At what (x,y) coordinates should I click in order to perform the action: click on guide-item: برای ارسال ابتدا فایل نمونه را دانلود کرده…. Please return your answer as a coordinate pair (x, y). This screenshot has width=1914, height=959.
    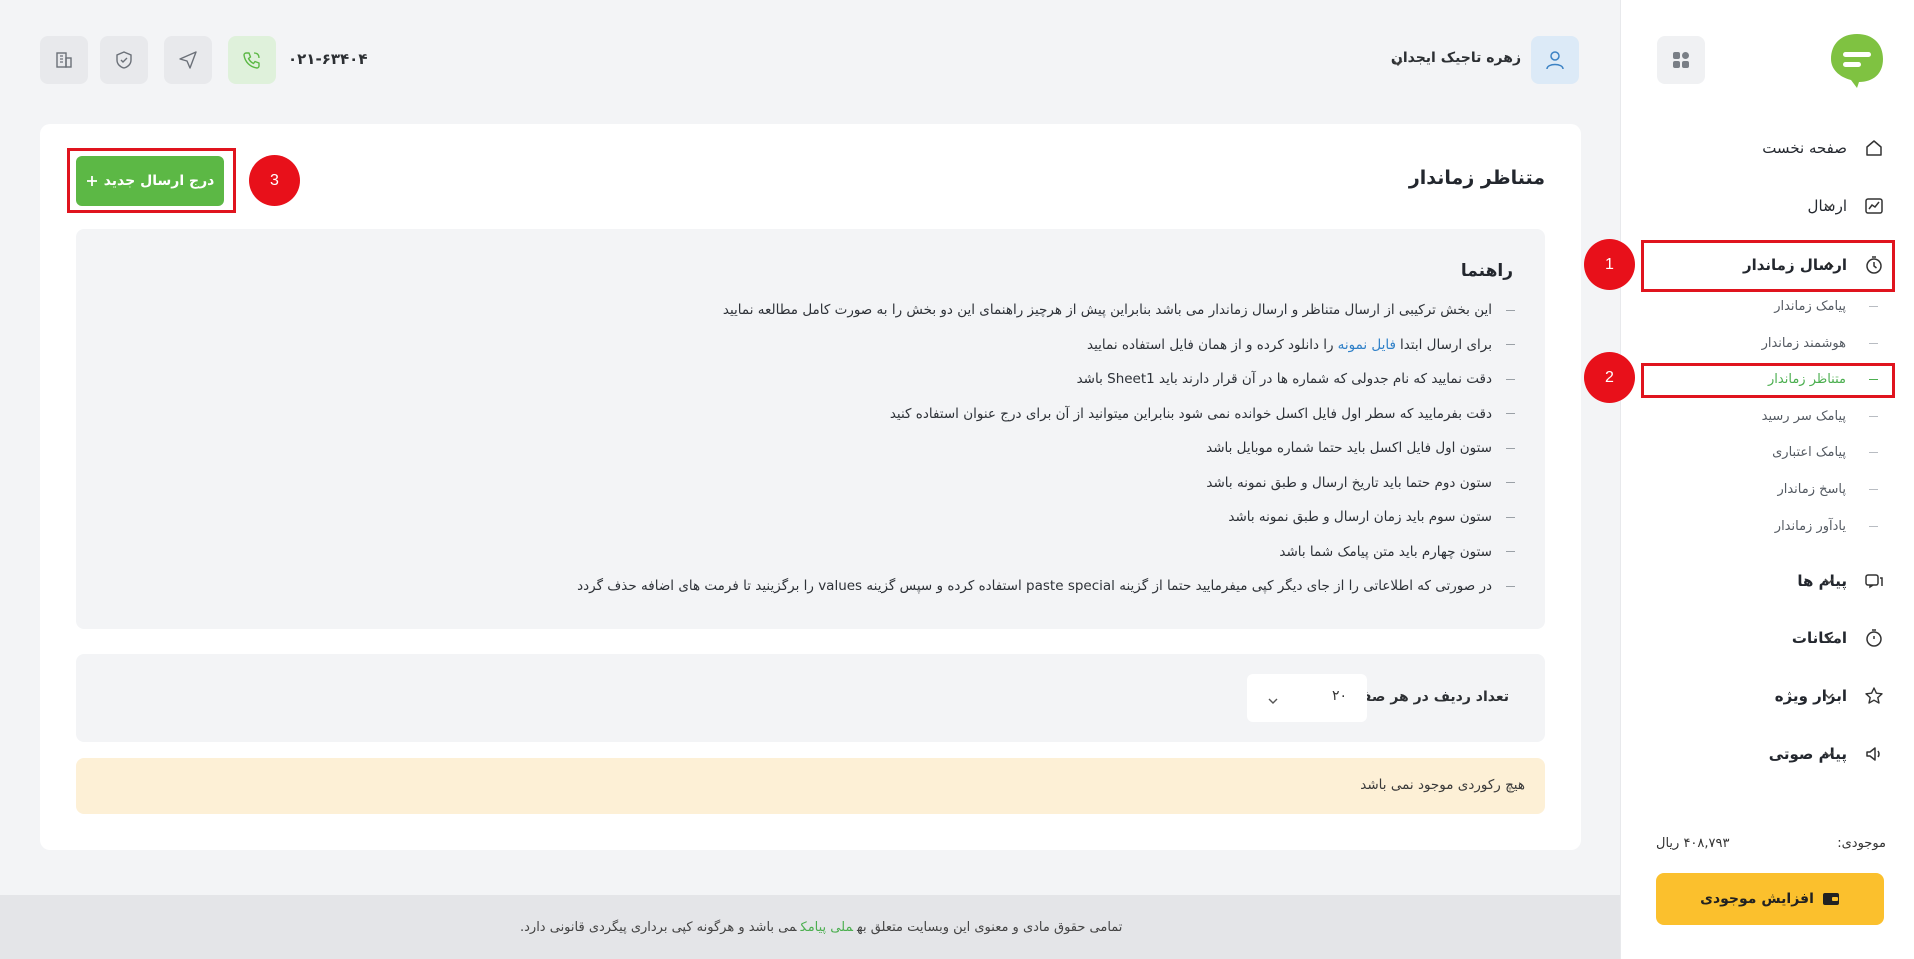
    Looking at the image, I should click on (1046, 345).